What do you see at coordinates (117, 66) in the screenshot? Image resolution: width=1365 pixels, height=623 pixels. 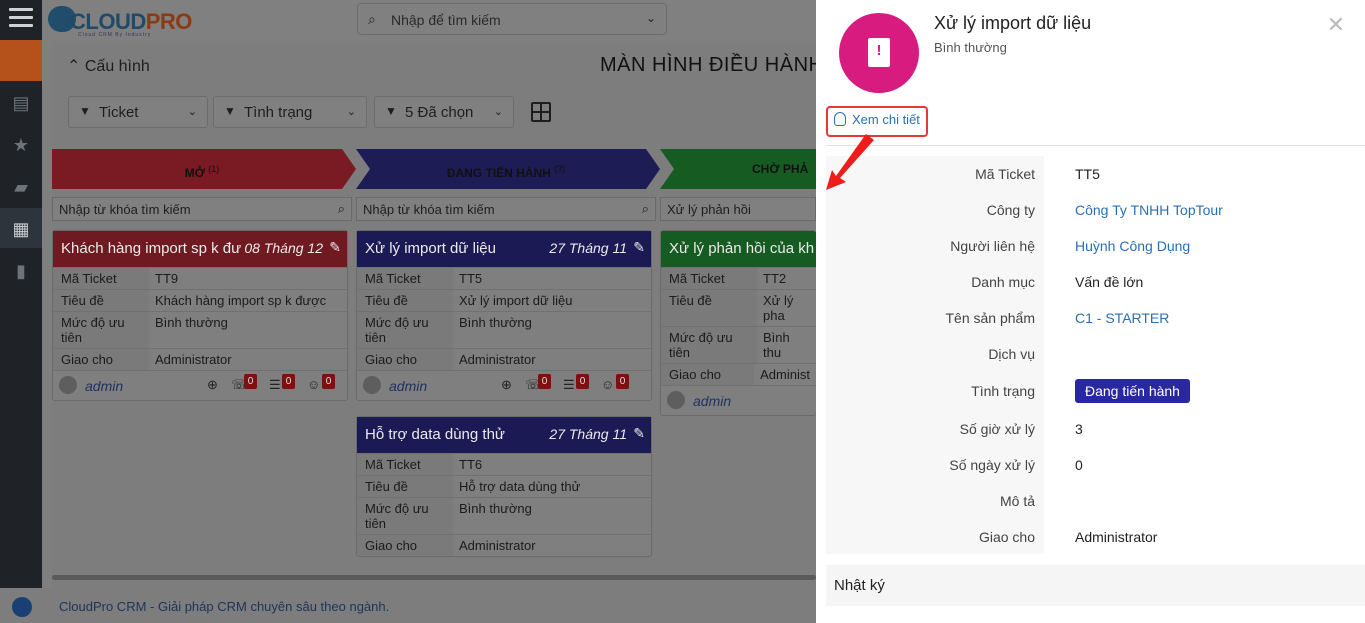 I see `config-label: Cấu hình` at bounding box center [117, 66].